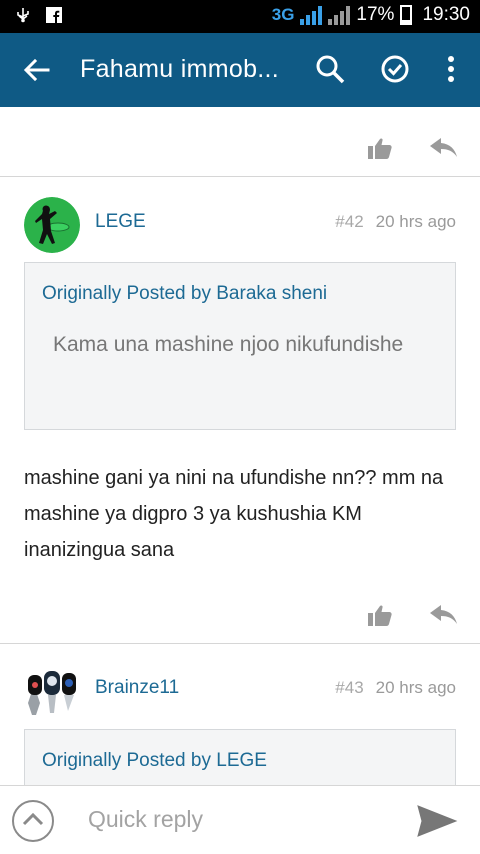 This screenshot has width=480, height=854. Describe the element at coordinates (37, 70) in the screenshot. I see `back-arrow-icon` at that location.